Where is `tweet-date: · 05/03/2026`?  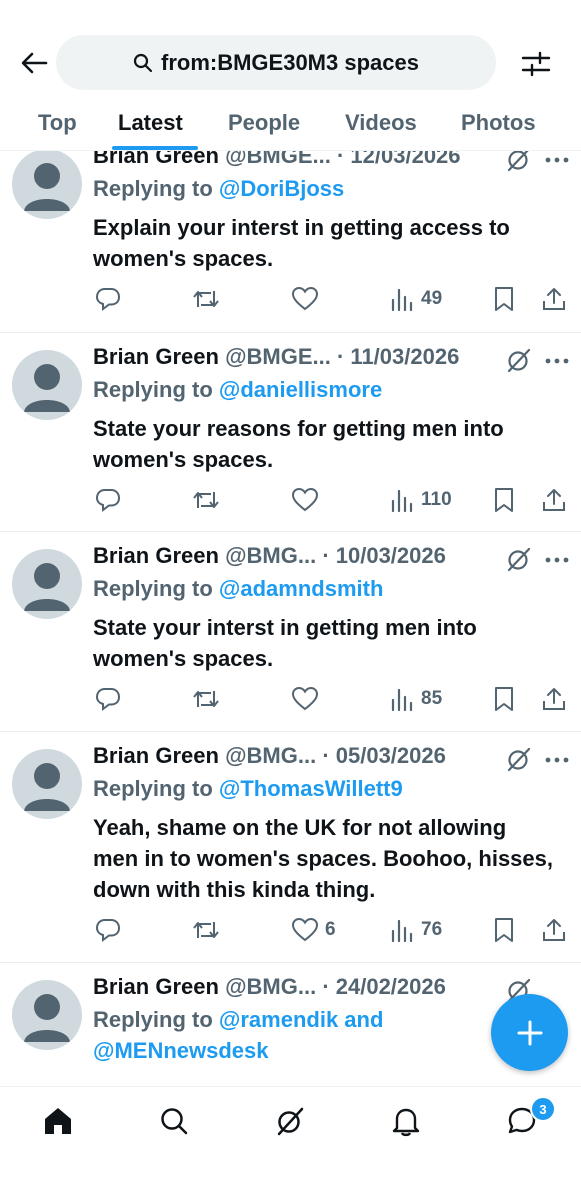
tweet-date: · 05/03/2026 is located at coordinates (384, 755).